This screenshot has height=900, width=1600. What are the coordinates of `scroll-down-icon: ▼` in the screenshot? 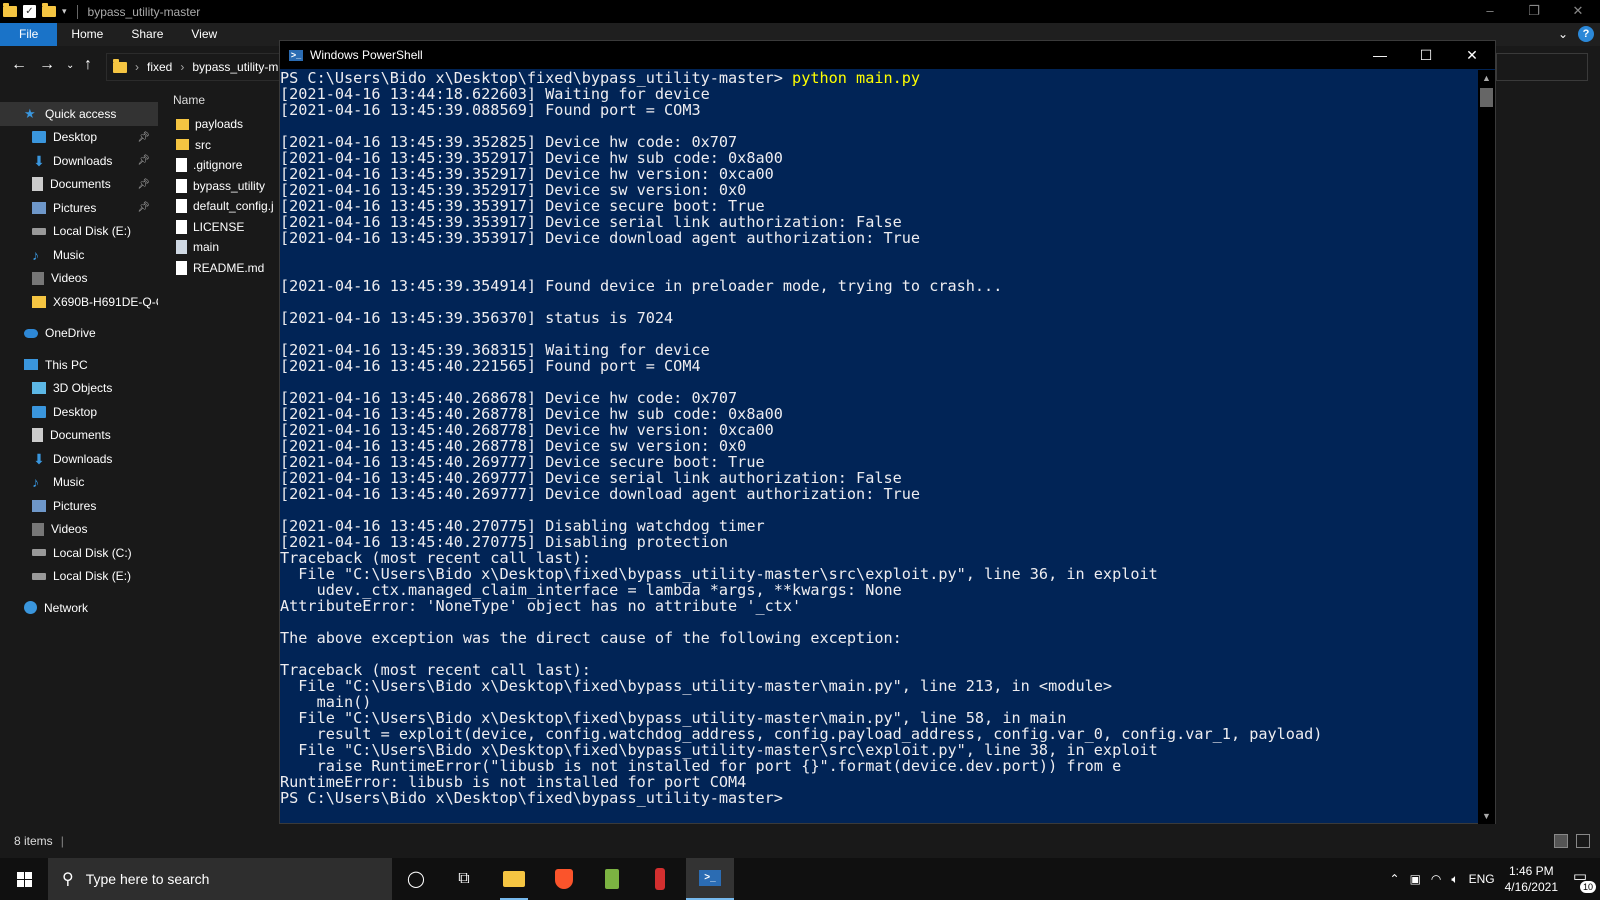 It's located at (1486, 816).